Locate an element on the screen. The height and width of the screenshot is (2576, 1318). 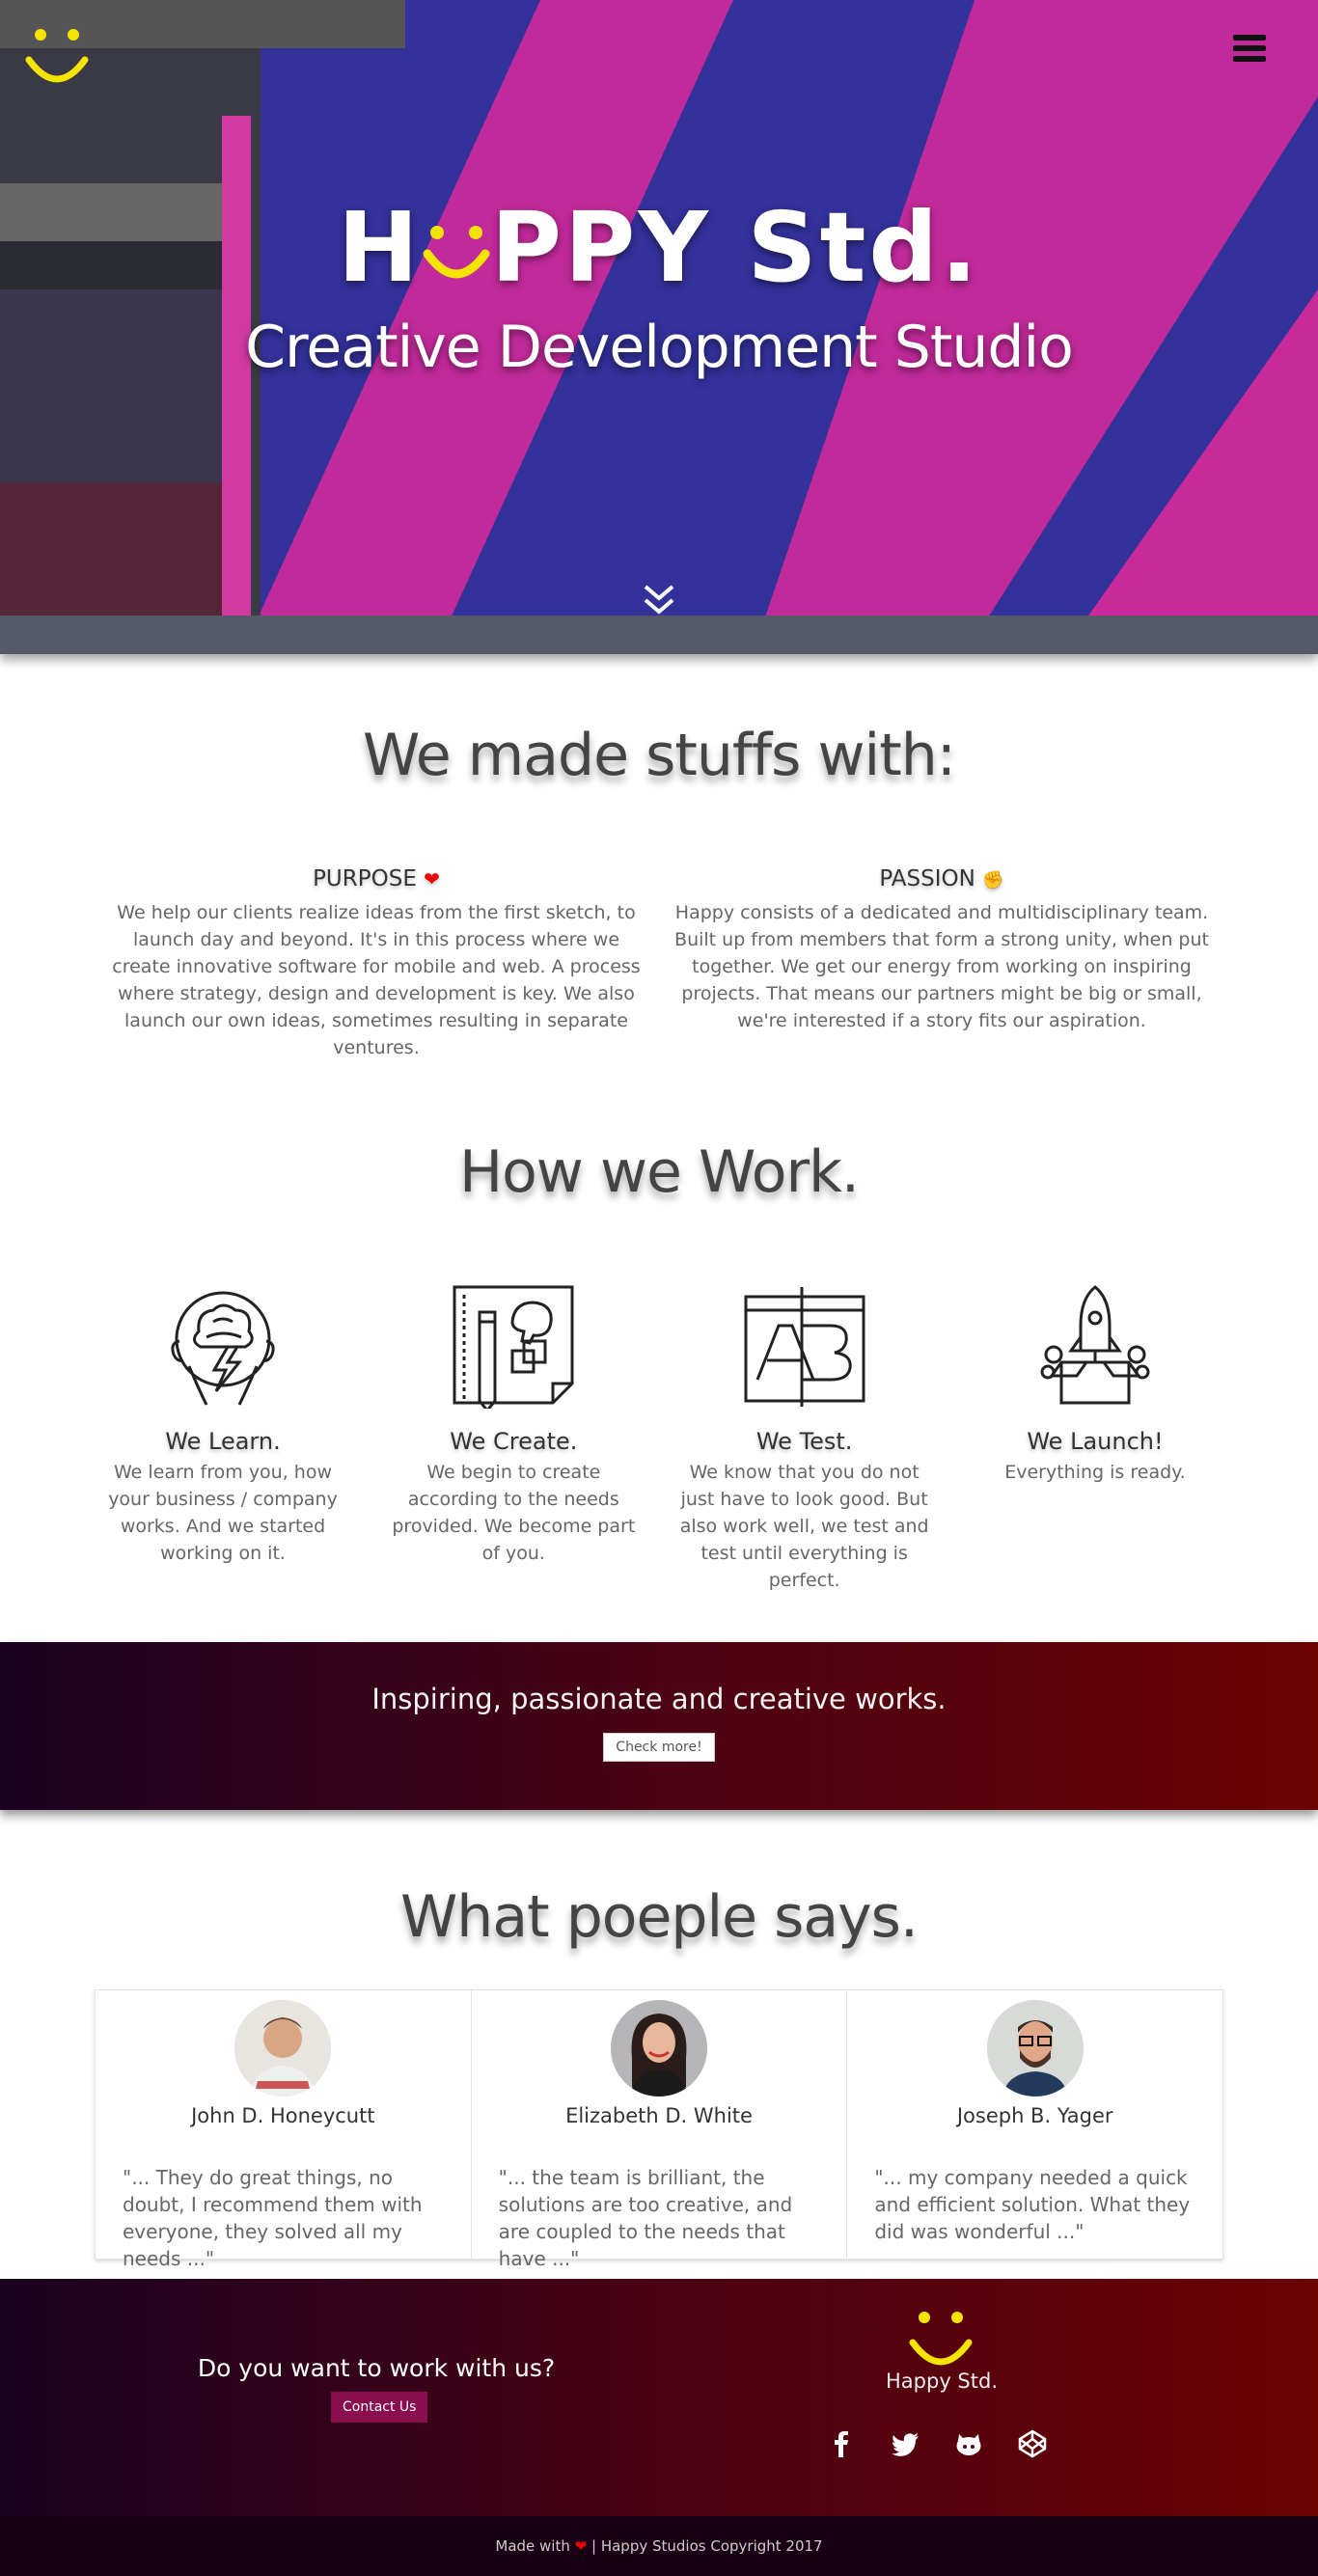
work-step-title: We Learn. is located at coordinates (223, 1441).